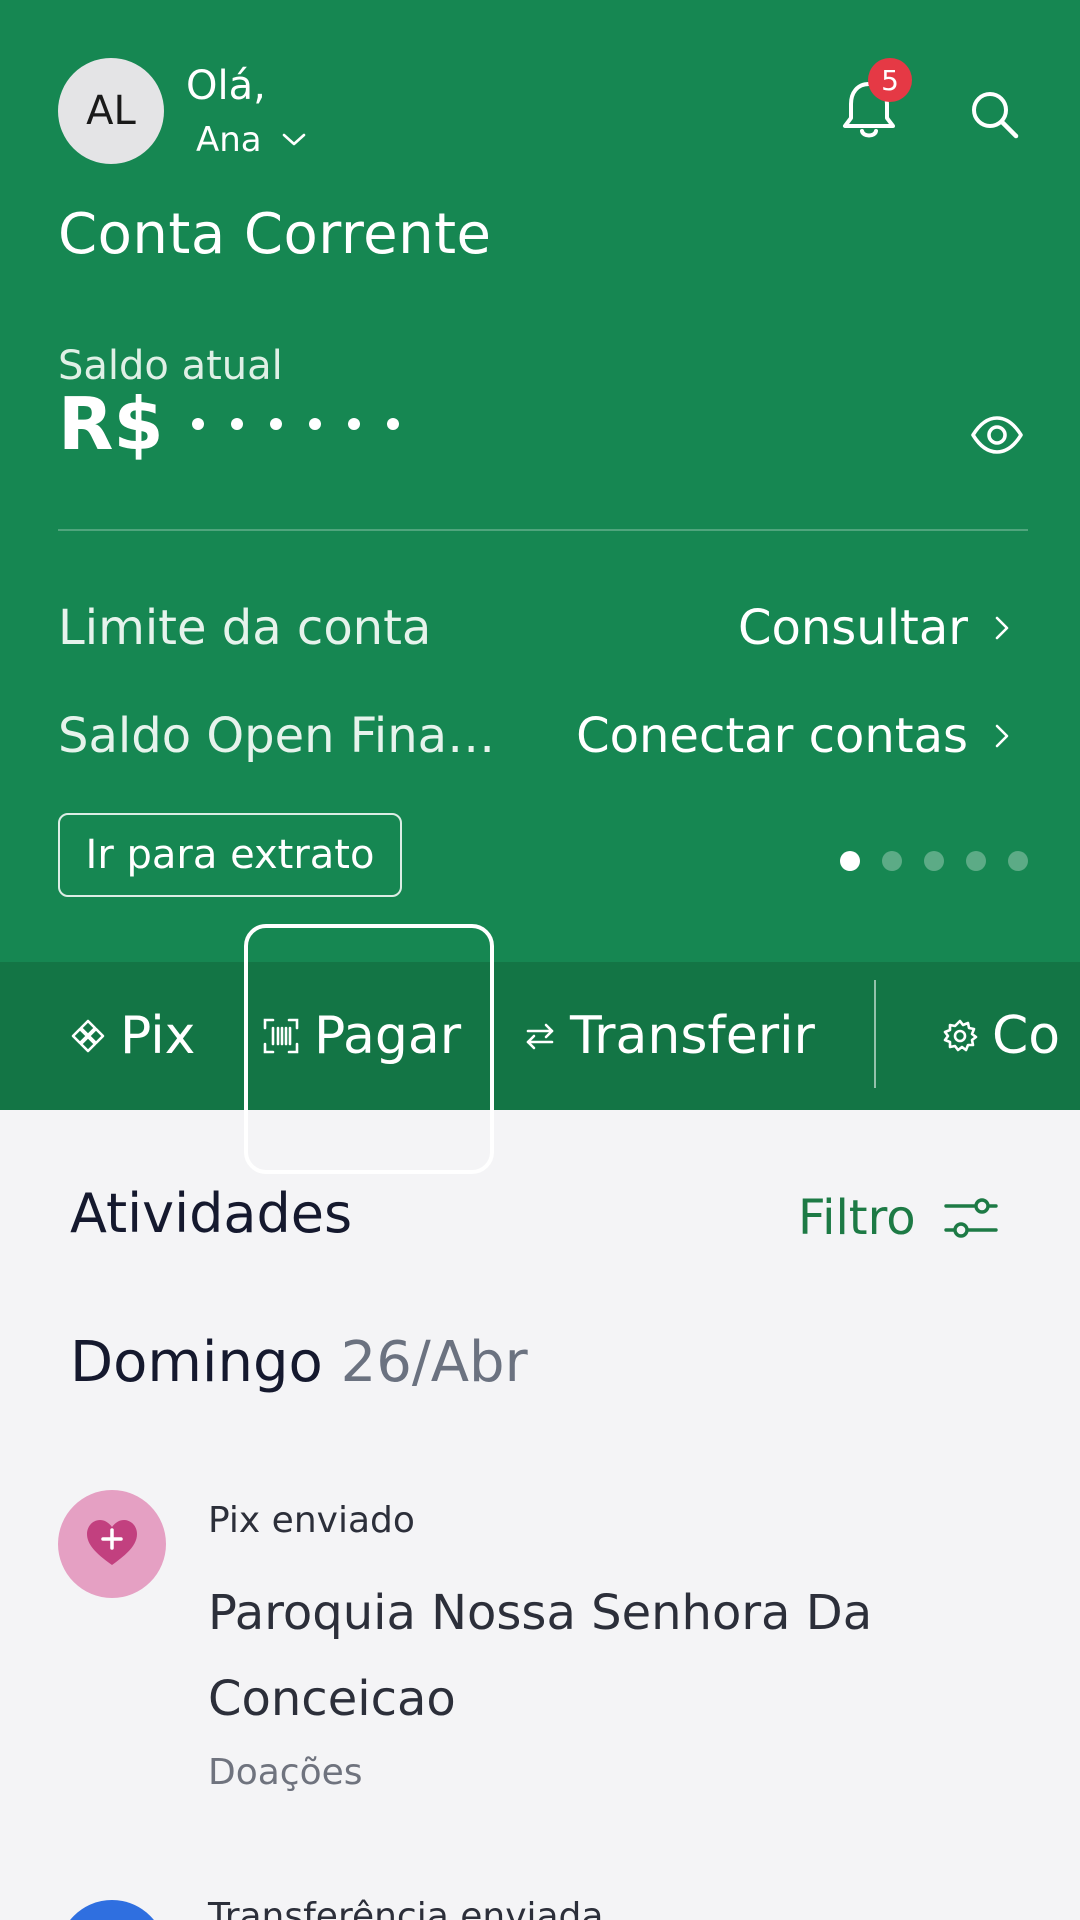  Describe the element at coordinates (890, 80) in the screenshot. I see `notification-badge: 5` at that location.